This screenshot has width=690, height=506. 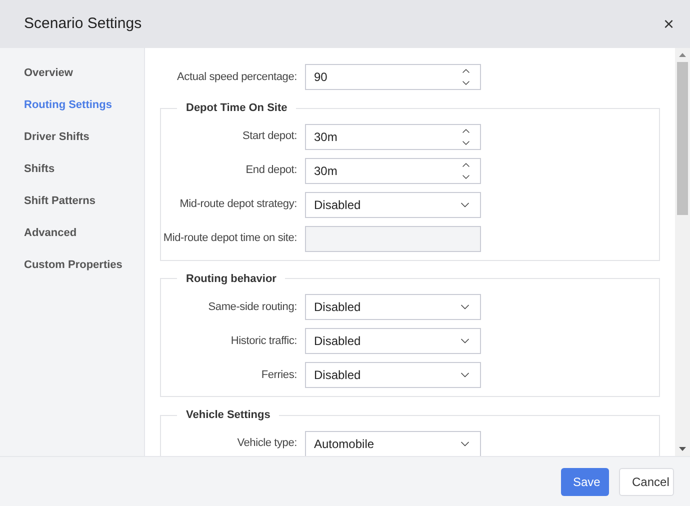 I want to click on sidebar-item: Advanced, so click(x=84, y=233).